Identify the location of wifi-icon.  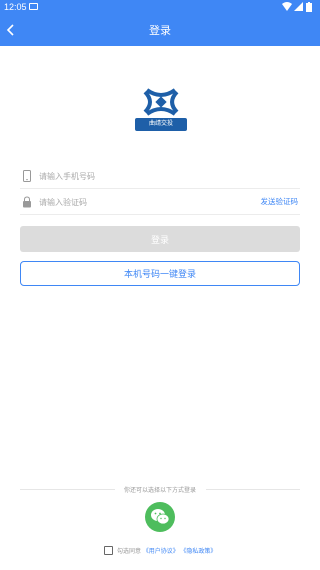
(287, 6).